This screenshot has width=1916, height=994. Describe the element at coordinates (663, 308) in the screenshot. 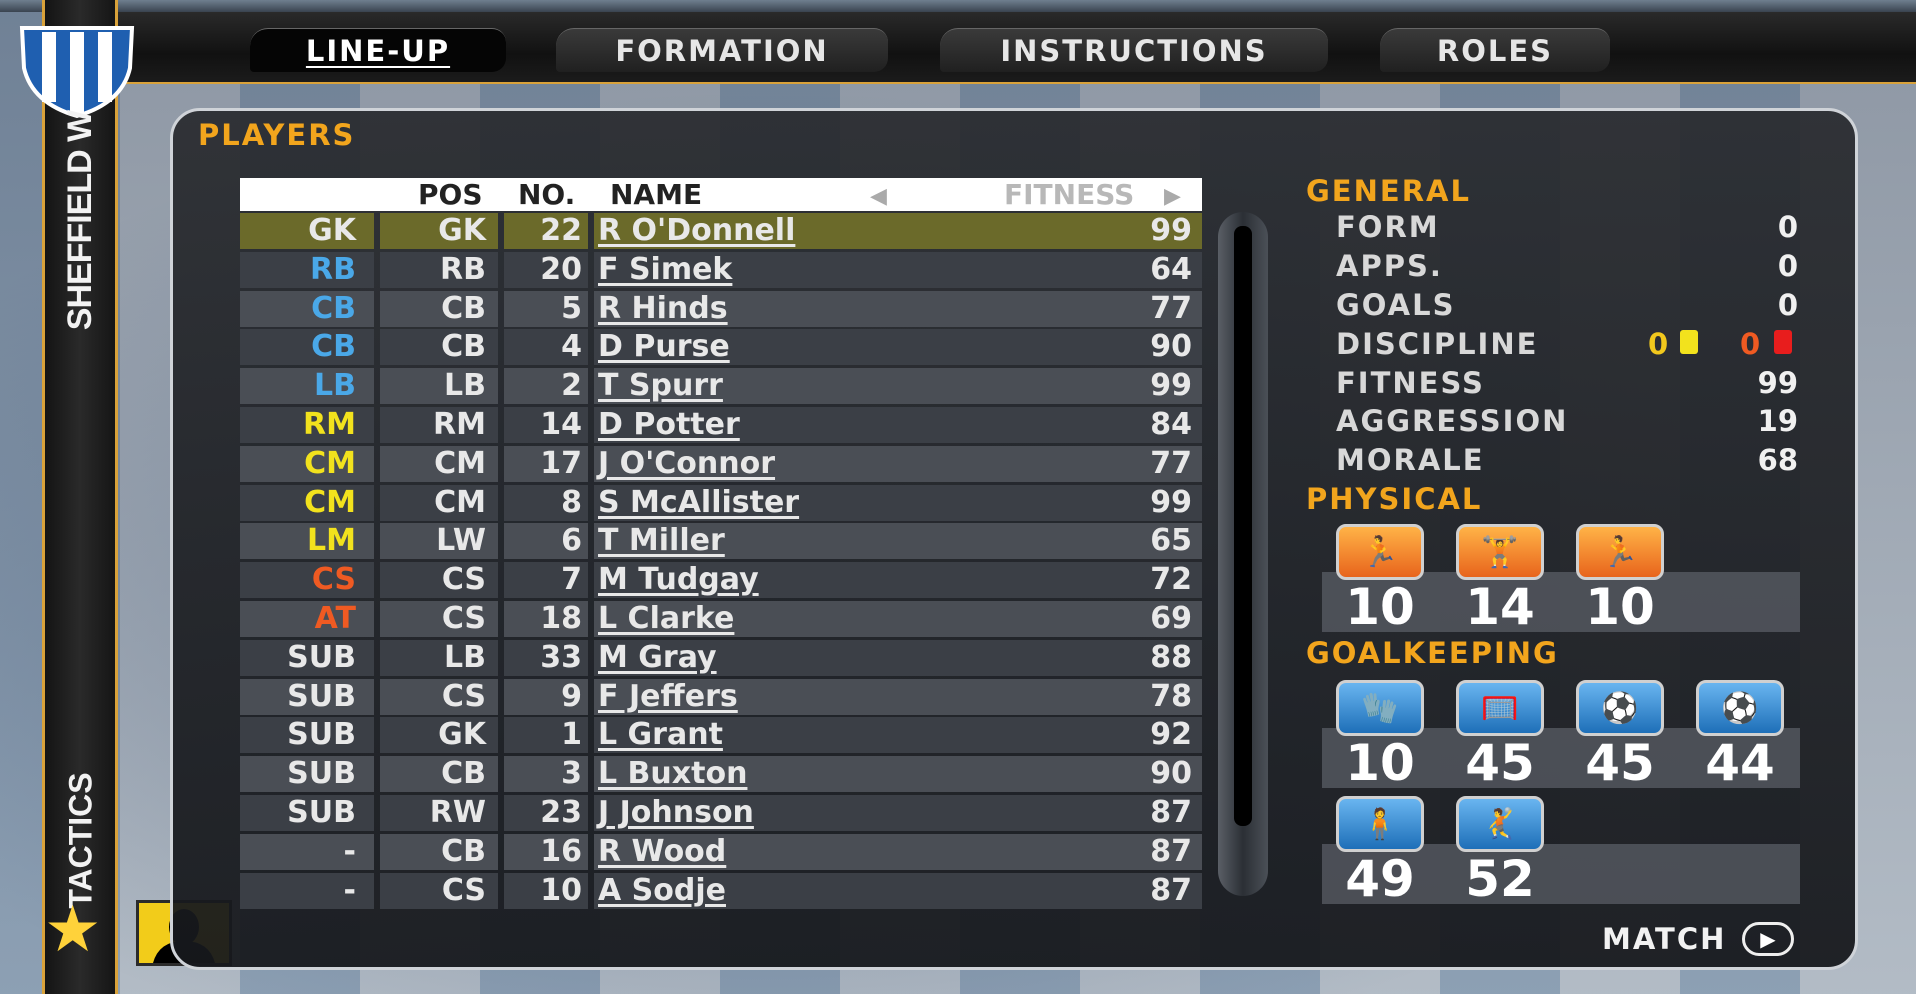

I see `player-name: R Hinds` at that location.